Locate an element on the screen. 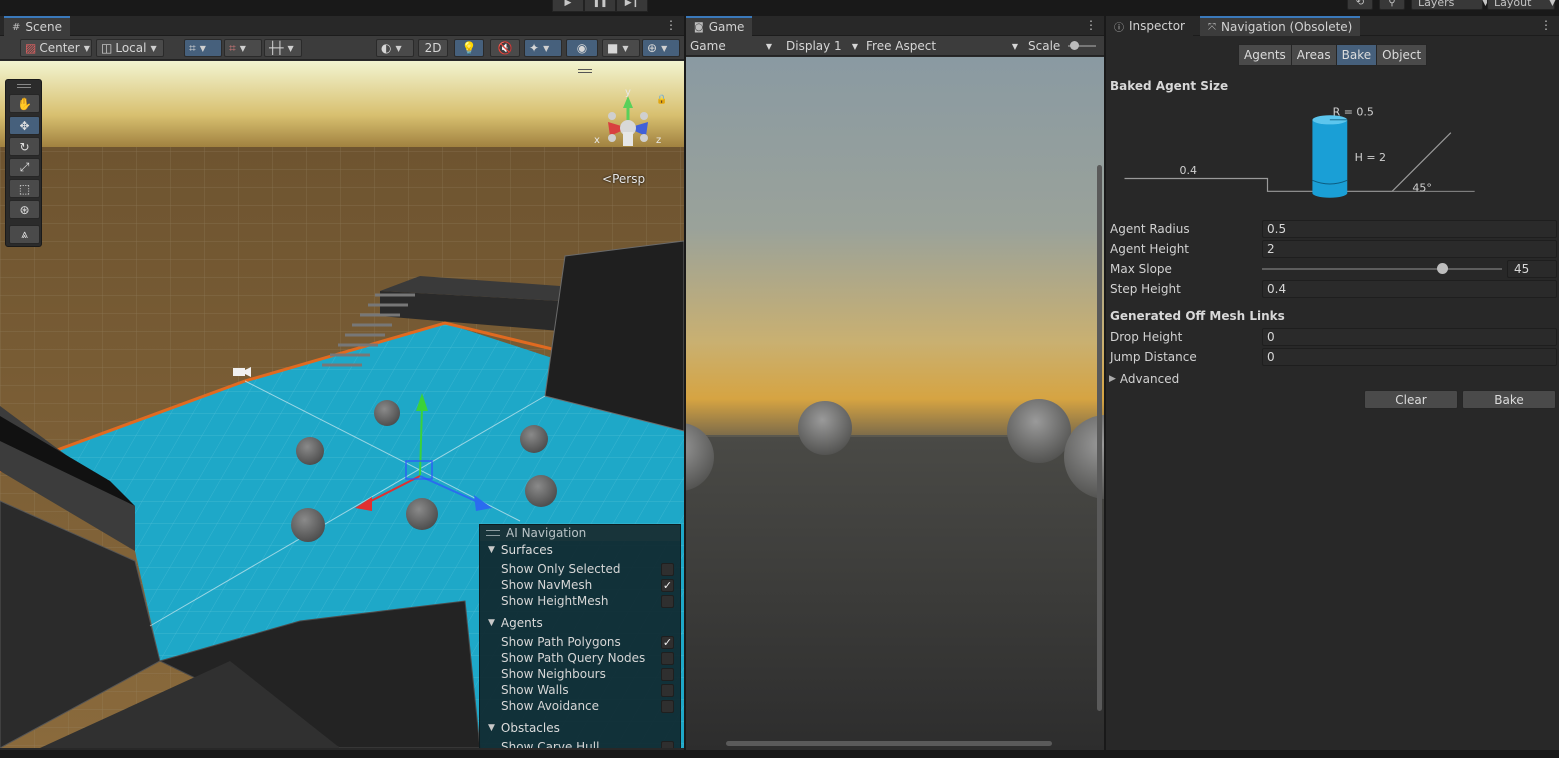  effects-button: ✦ ▼ is located at coordinates (543, 48).